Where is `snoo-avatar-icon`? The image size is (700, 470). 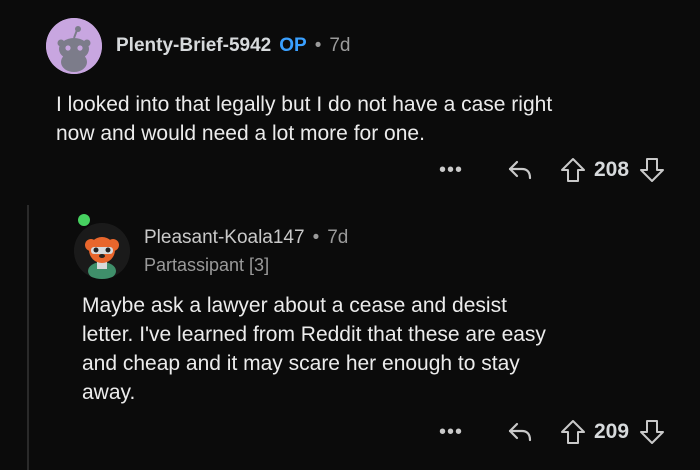 snoo-avatar-icon is located at coordinates (74, 46).